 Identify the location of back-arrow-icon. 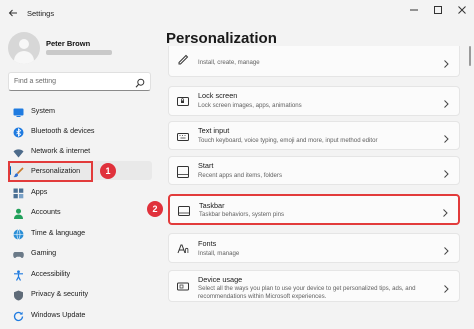
(13, 13).